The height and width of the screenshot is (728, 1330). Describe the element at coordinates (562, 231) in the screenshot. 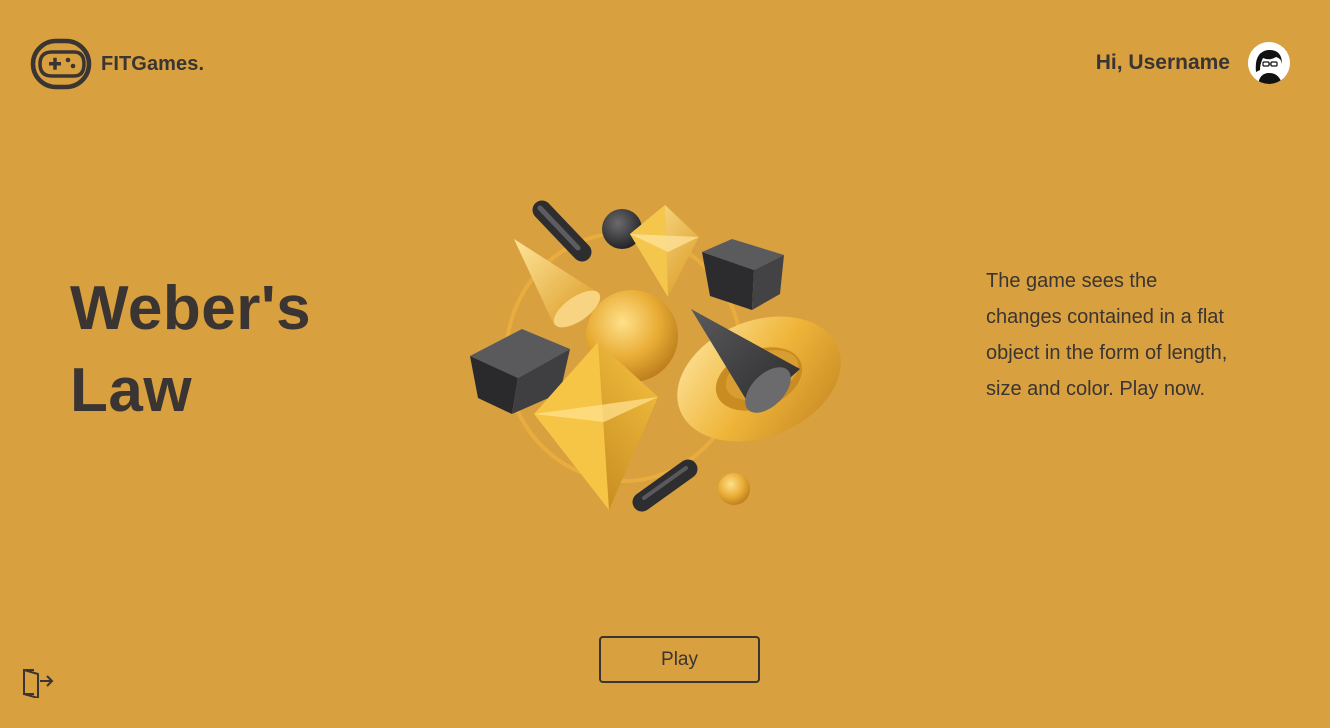

I see `dark-cylinder-top` at that location.